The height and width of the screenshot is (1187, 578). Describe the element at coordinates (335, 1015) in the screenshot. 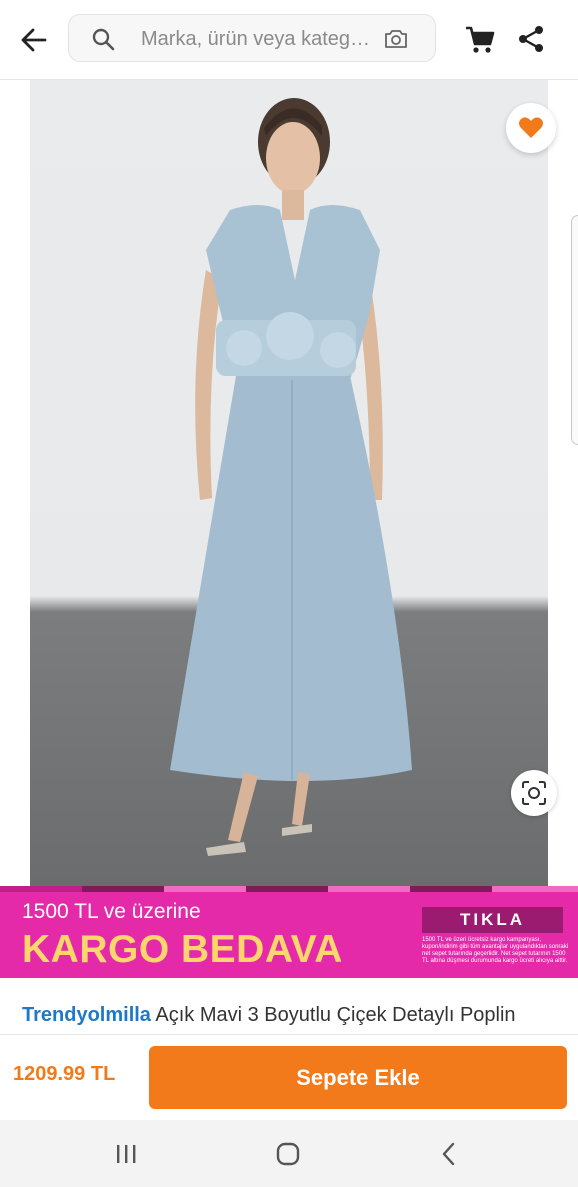

I see `product-name: Açık Mavi 3 Boyutlu Çiçek Detaylı Poplin` at that location.